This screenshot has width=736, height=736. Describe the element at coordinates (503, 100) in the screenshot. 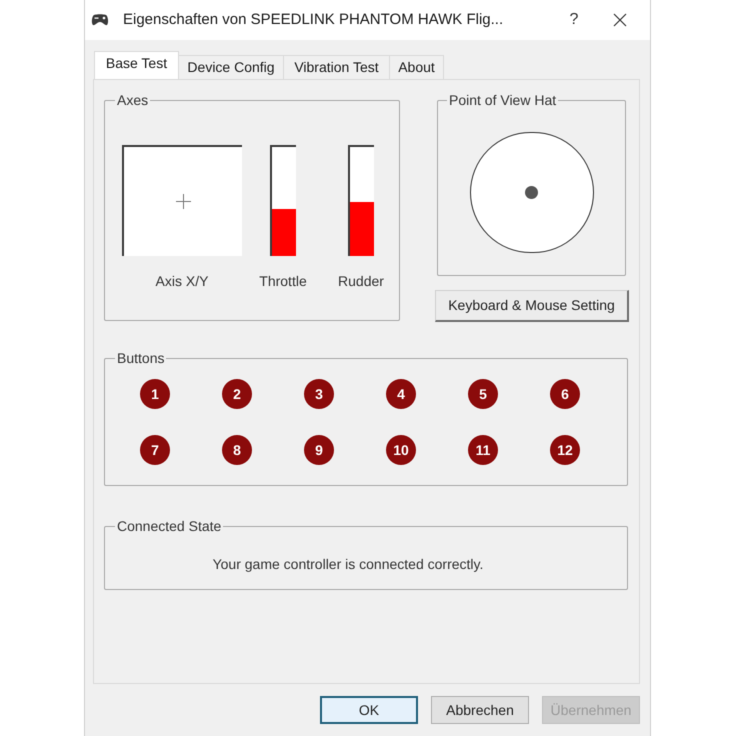

I see `group-label: Point of View Hat` at that location.